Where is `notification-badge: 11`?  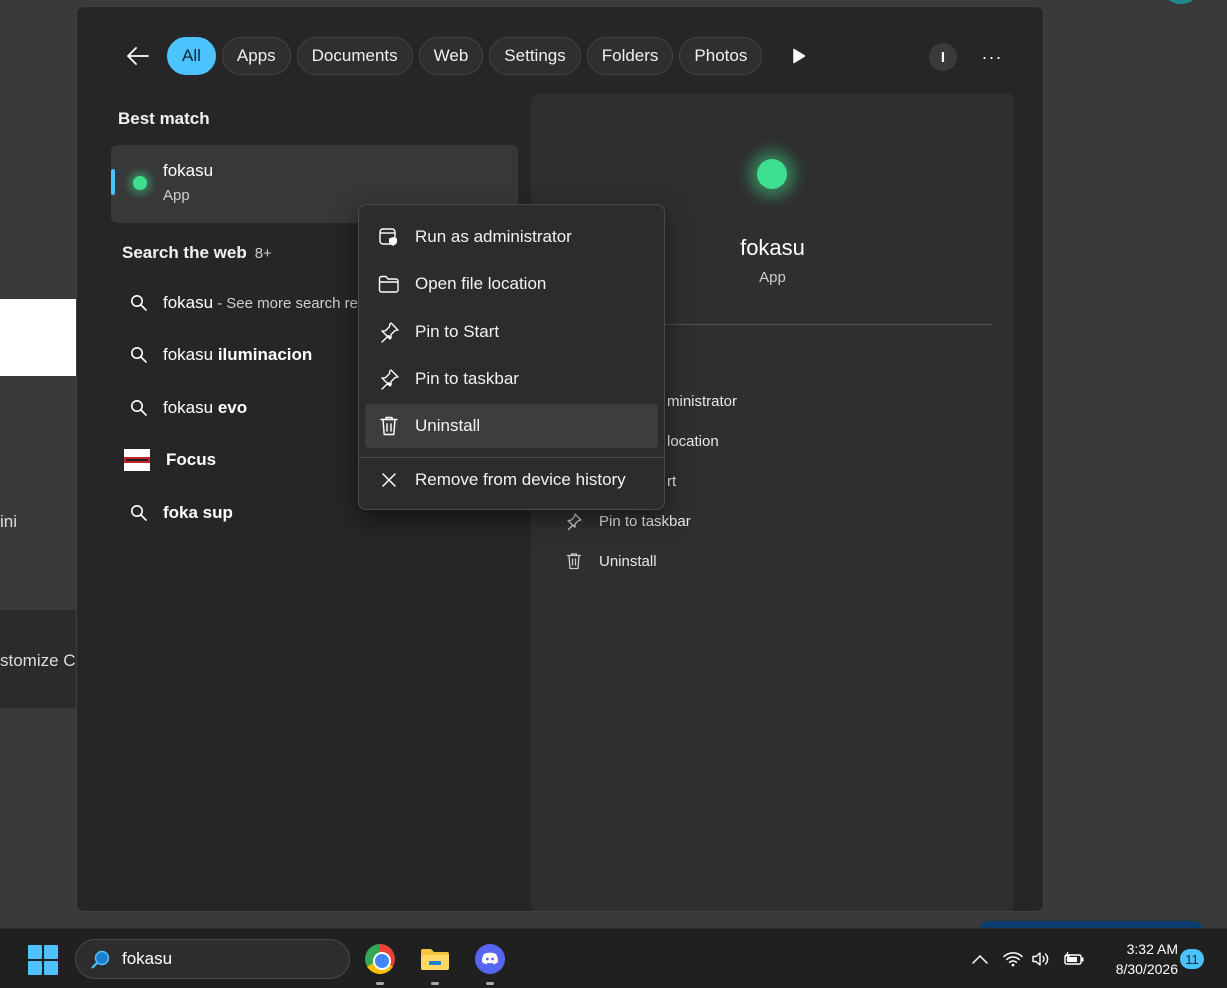 notification-badge: 11 is located at coordinates (1192, 959).